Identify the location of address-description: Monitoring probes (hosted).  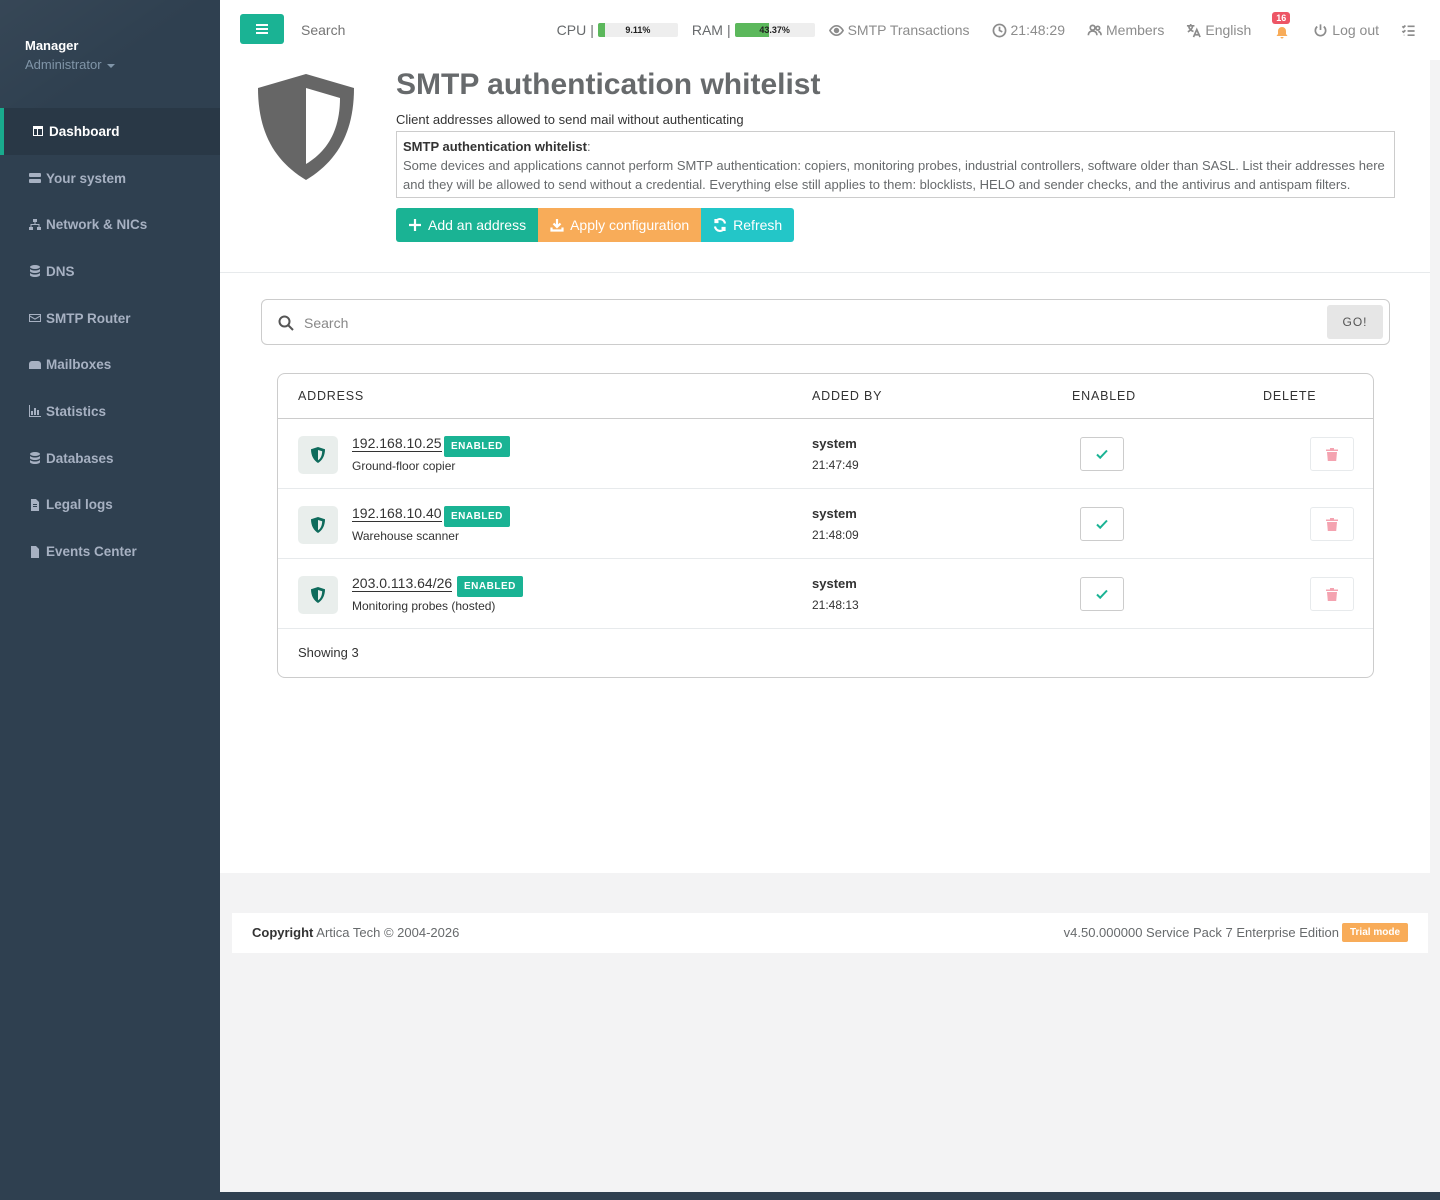
(424, 606).